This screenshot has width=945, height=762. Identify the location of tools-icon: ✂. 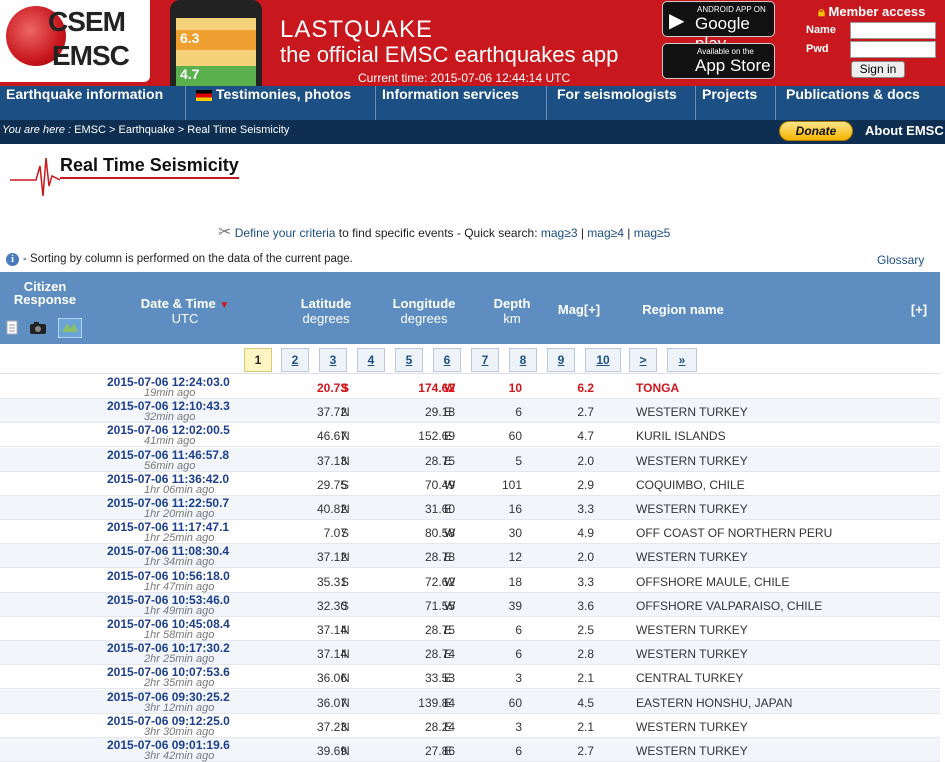
(225, 232).